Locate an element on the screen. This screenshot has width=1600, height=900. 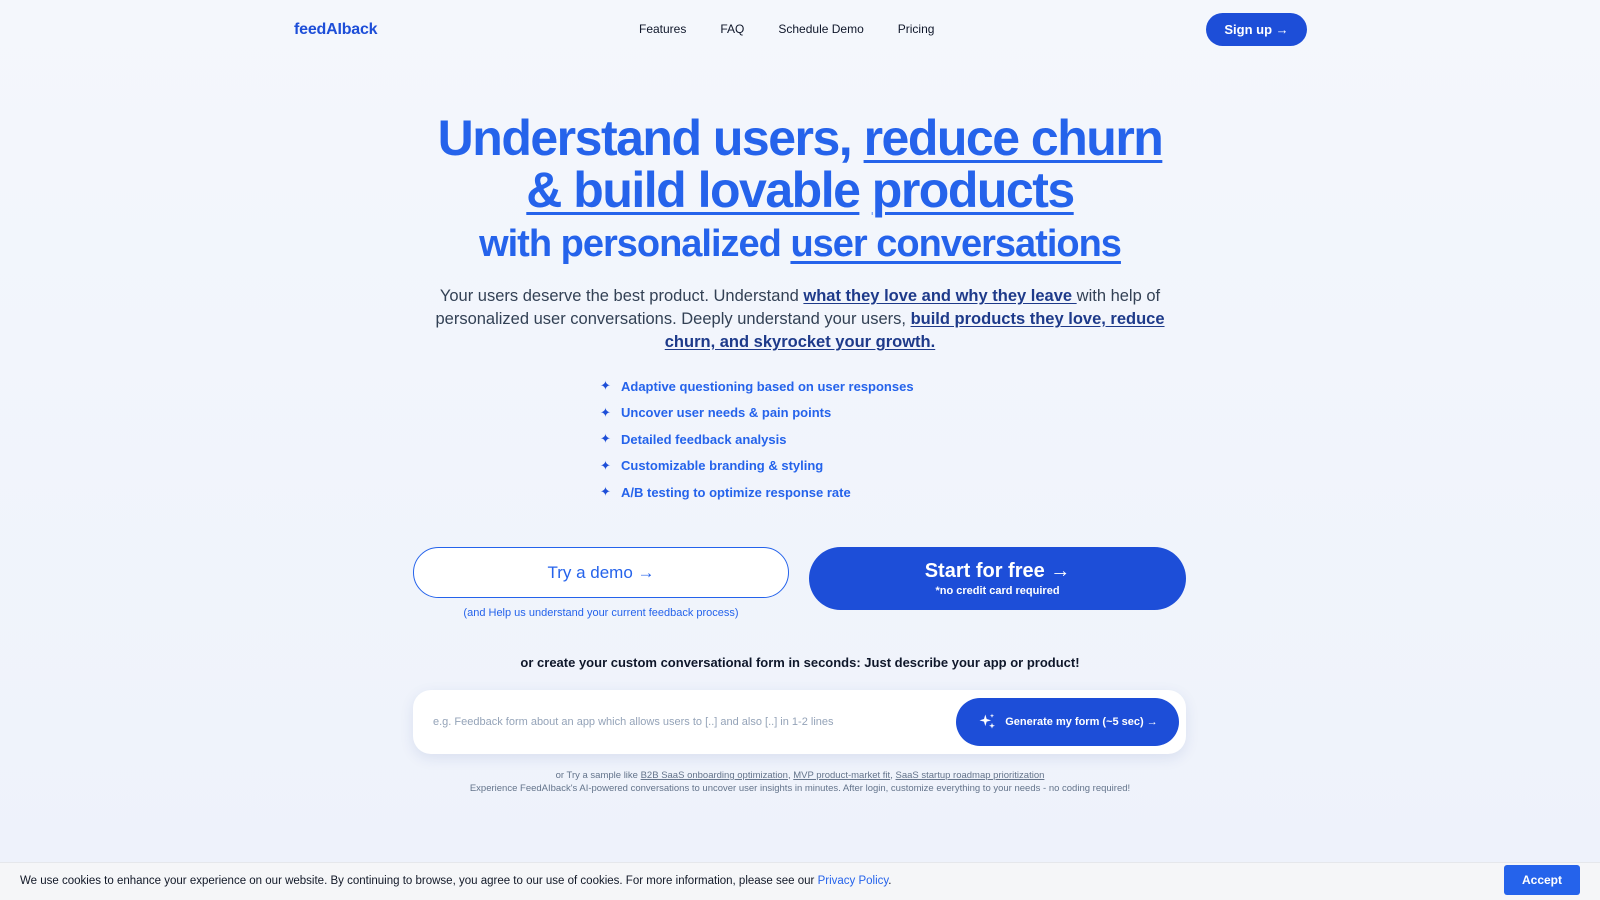
nav-link-schedule-demo: Schedule Demo is located at coordinates (820, 29).